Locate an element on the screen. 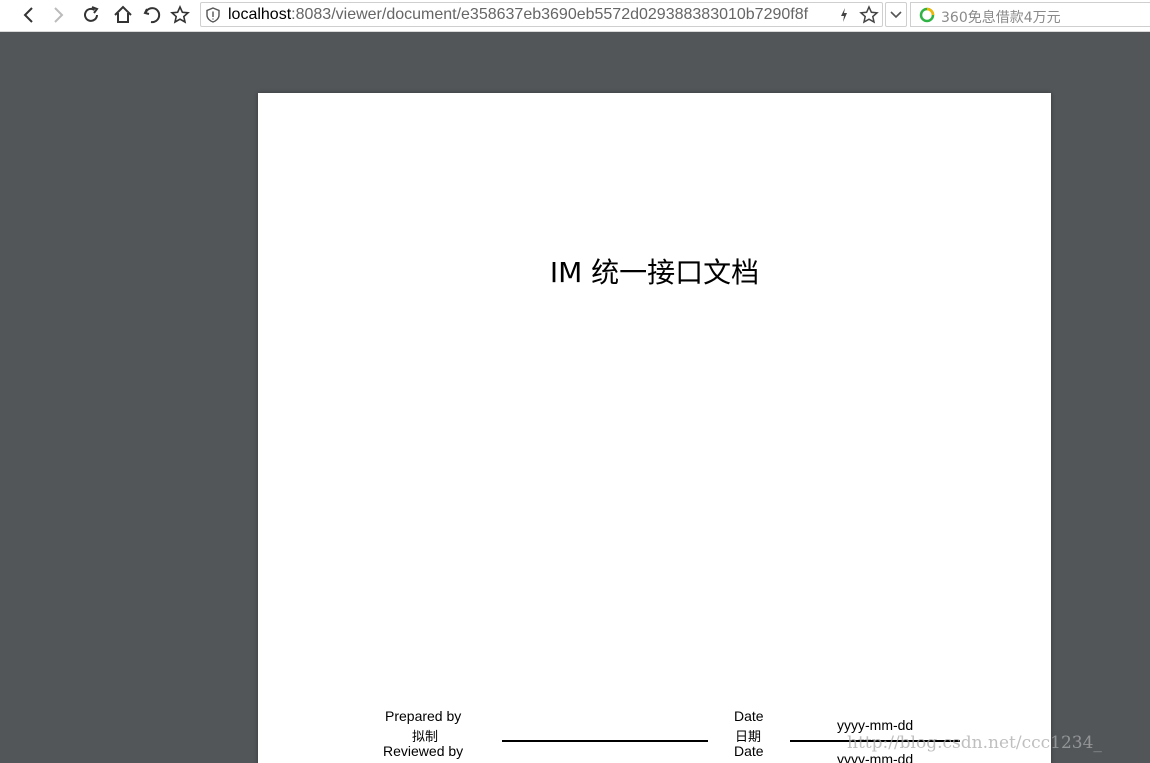 The image size is (1150, 763). back-icon is located at coordinates (29, 15).